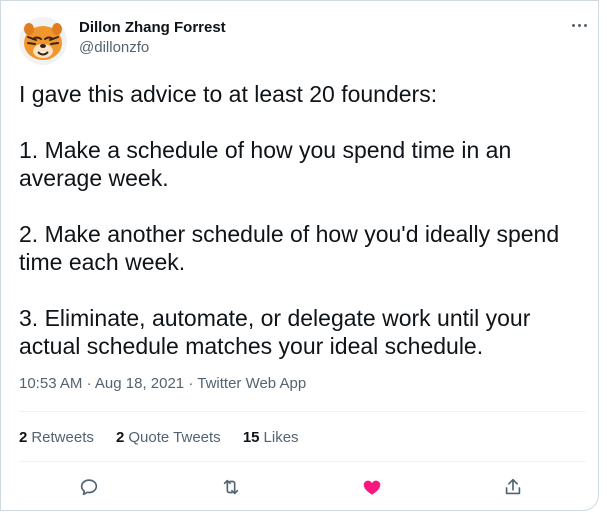  Describe the element at coordinates (50, 383) in the screenshot. I see `tweet-time: 10:53 AM` at that location.